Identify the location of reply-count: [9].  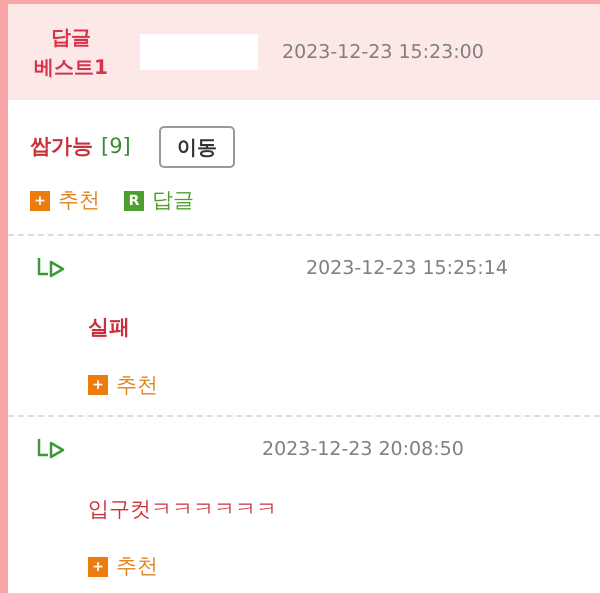
(116, 146).